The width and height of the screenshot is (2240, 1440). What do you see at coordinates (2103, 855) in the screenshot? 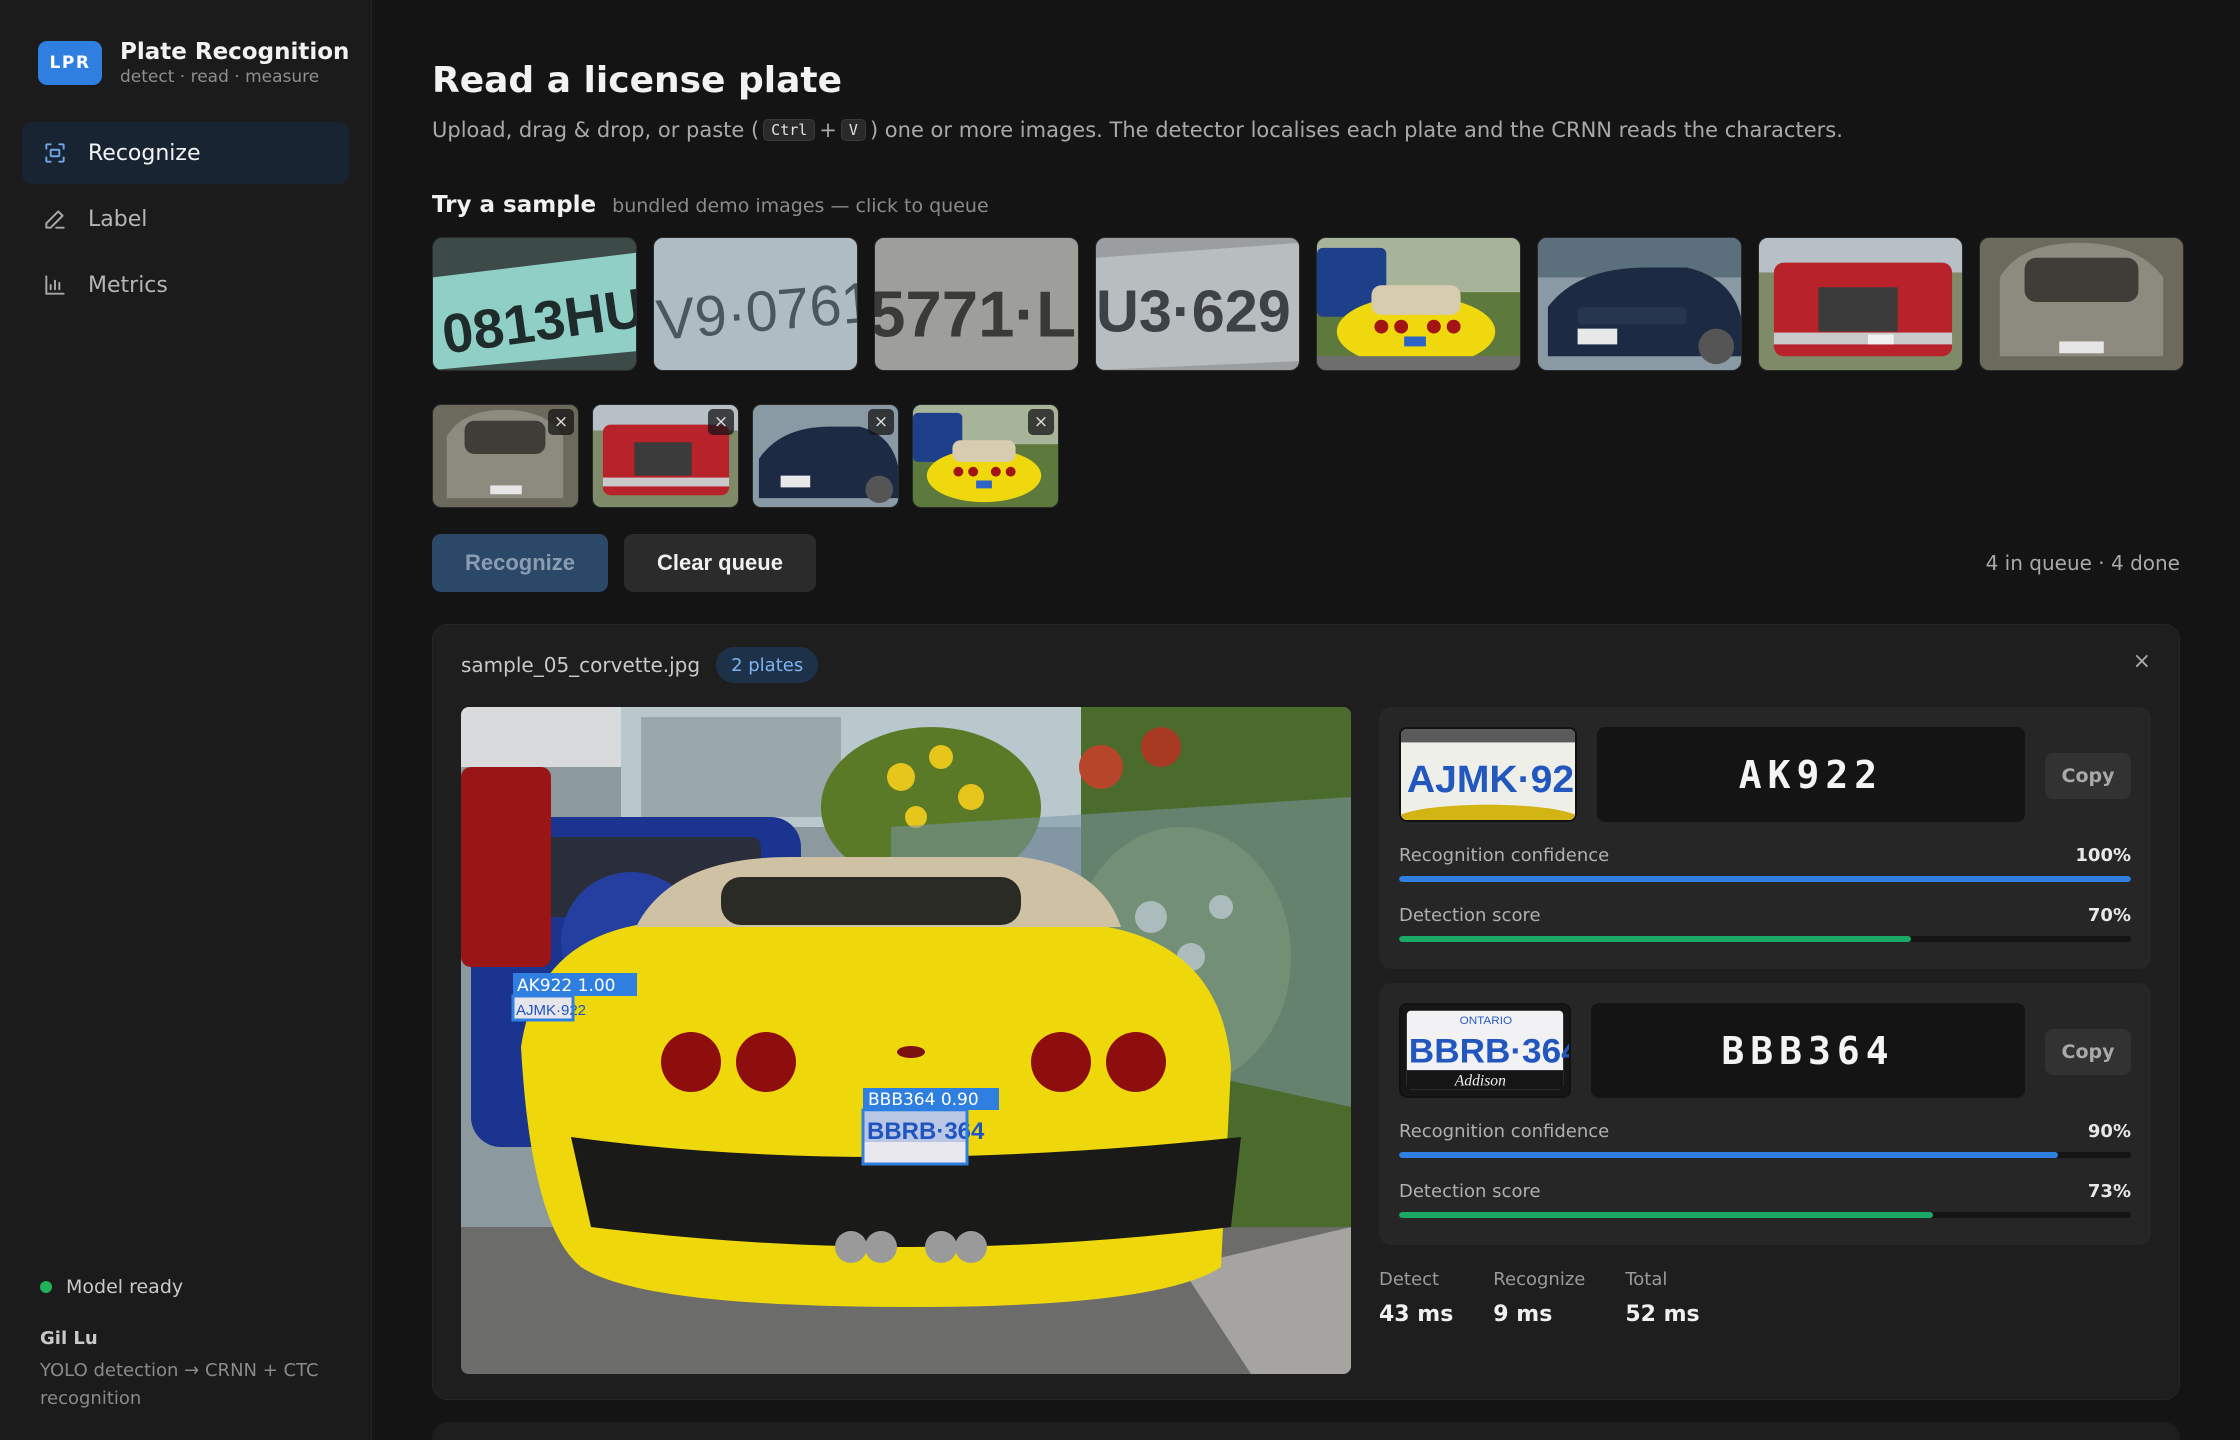
I see `metric-value: 100%` at bounding box center [2103, 855].